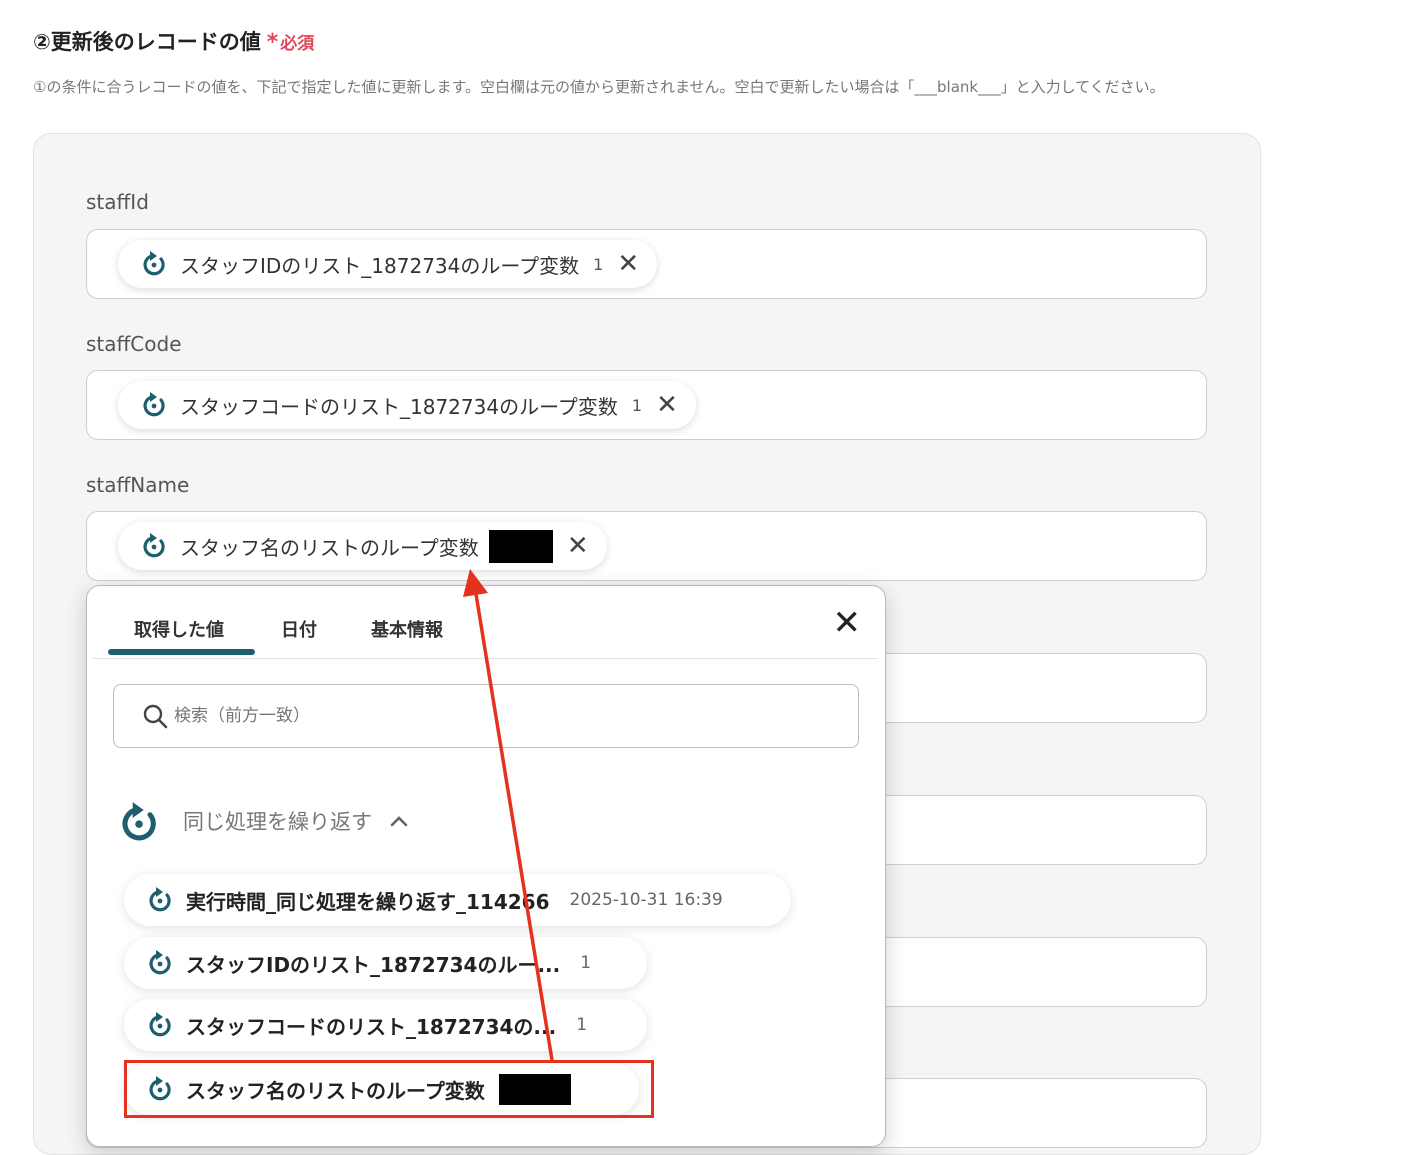  I want to click on field-label-staffname: staffName, so click(138, 485).